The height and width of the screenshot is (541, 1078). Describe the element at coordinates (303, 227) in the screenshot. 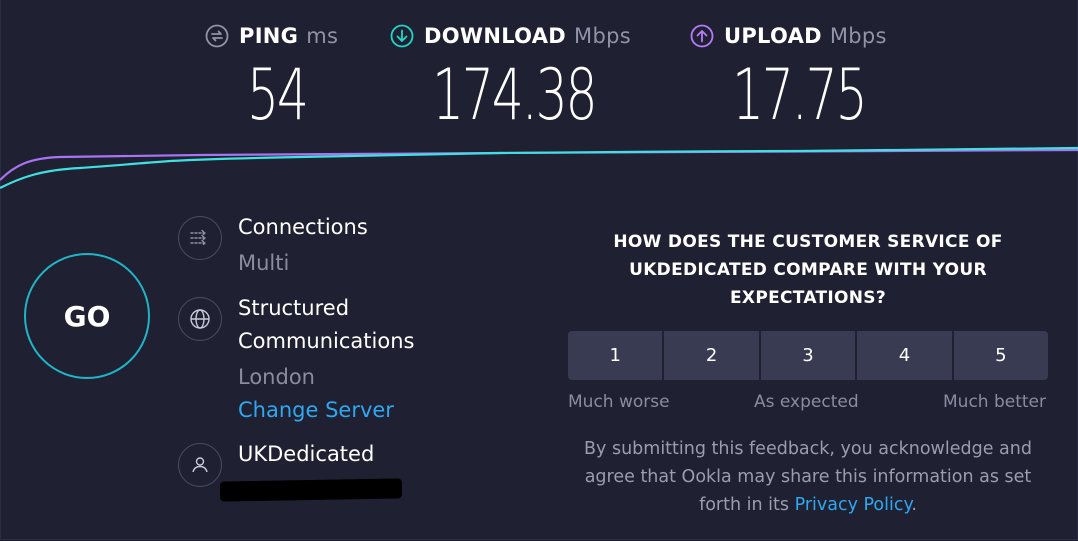

I see `connections-title: Connections` at that location.